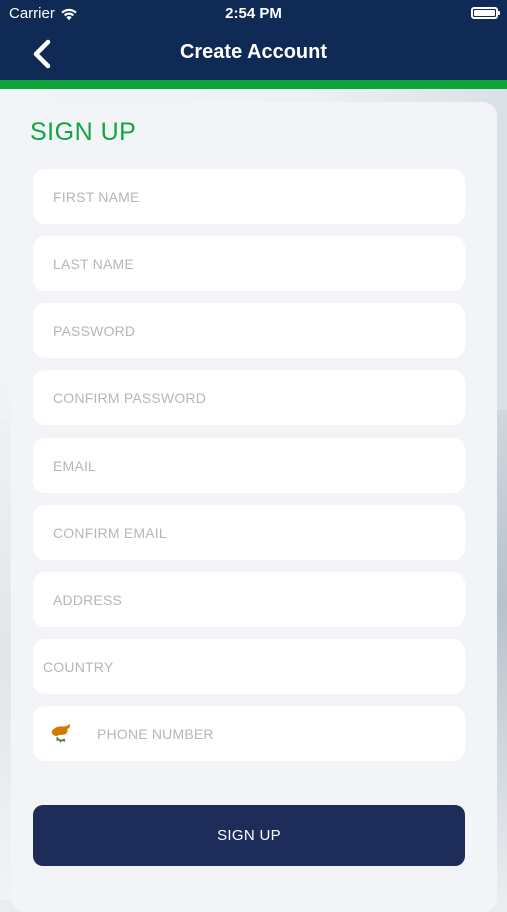 The height and width of the screenshot is (912, 507). I want to click on confirm-password-input, so click(249, 397).